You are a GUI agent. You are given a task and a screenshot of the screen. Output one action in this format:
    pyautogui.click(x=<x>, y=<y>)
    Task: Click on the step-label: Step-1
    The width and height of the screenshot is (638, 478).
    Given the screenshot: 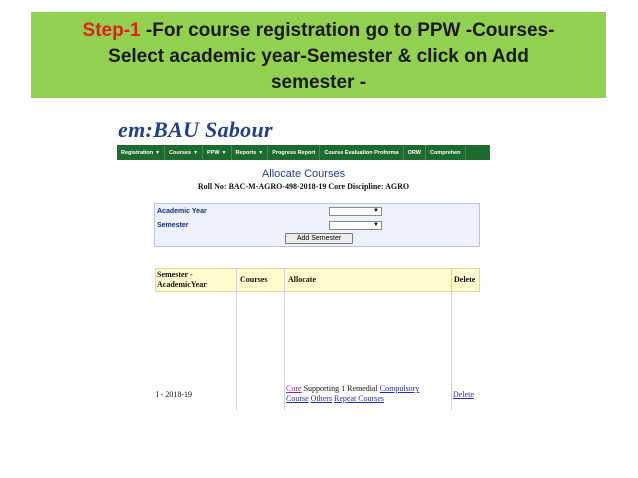 What is the action you would take?
    pyautogui.click(x=111, y=30)
    